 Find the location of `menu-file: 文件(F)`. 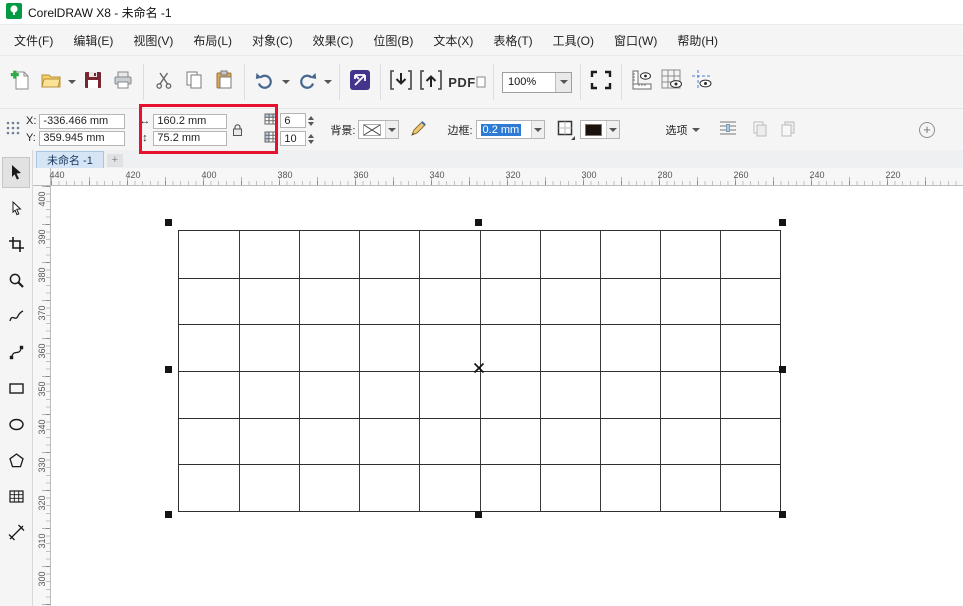

menu-file: 文件(F) is located at coordinates (33, 40).